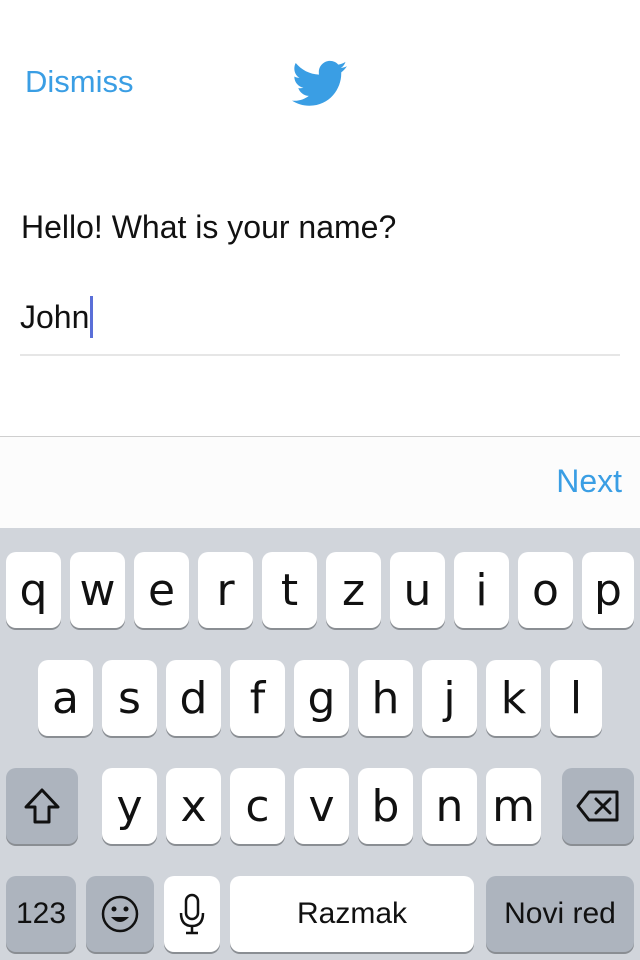  I want to click on key-c: c, so click(257, 806).